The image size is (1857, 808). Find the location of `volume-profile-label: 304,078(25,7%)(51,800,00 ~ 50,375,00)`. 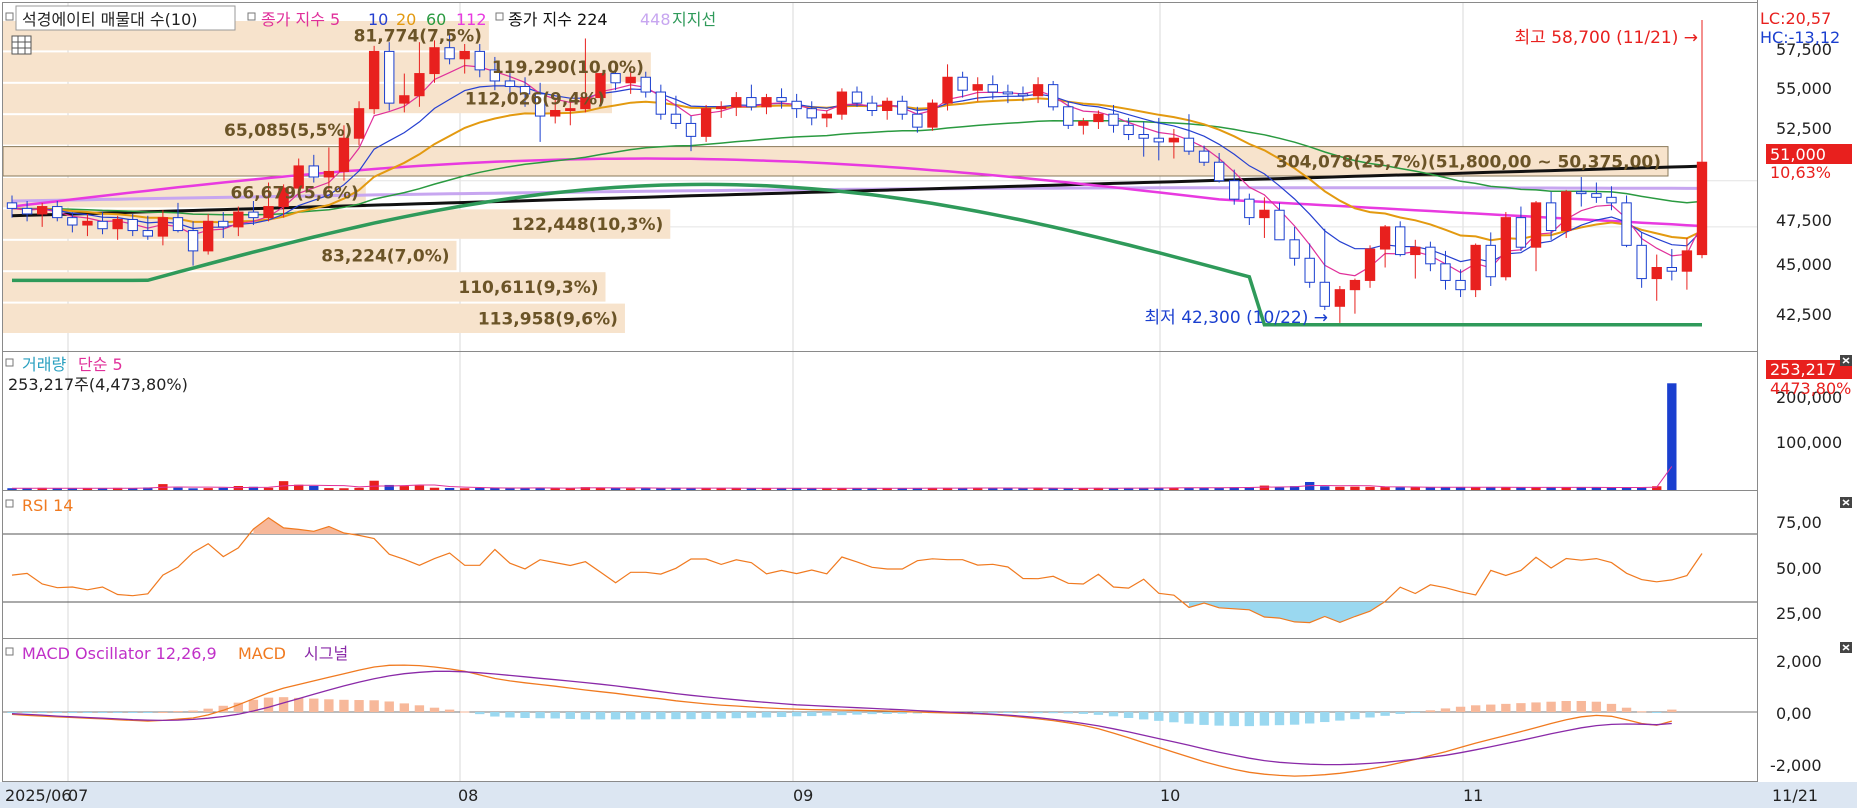

volume-profile-label: 304,078(25,7%)(51,800,00 ~ 50,375,00) is located at coordinates (1468, 162).